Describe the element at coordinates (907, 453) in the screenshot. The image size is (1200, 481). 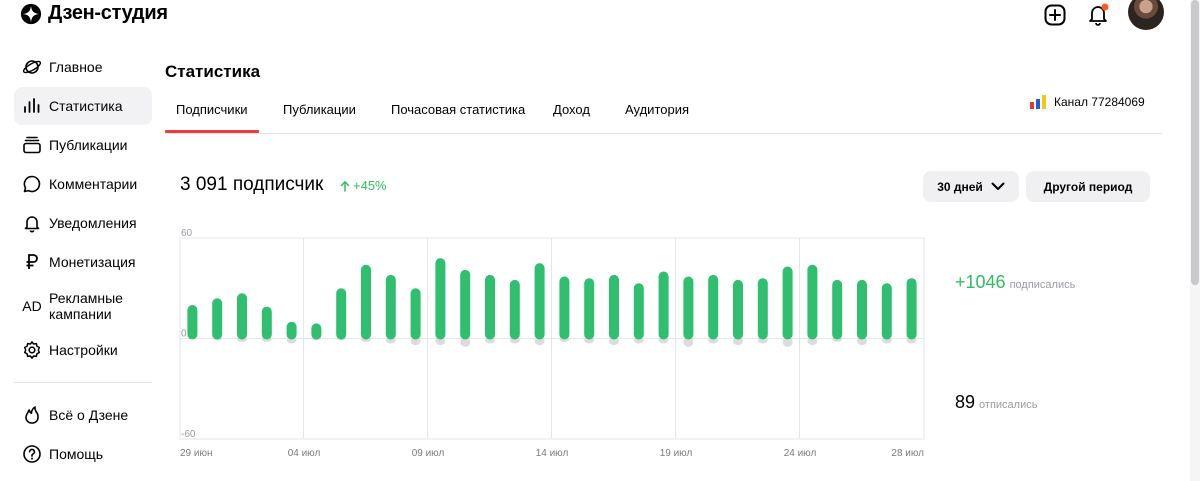
I see `x-tick-label: 28 июл` at that location.